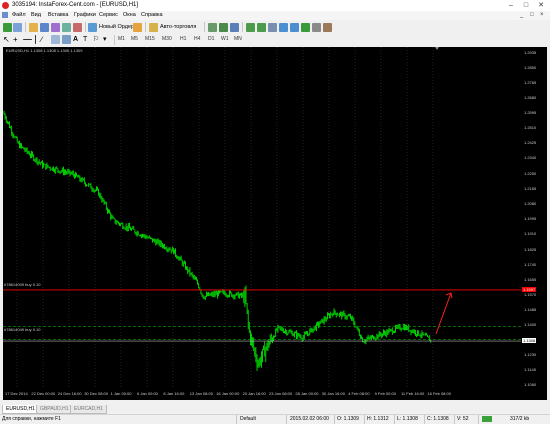  What do you see at coordinates (137, 27) in the screenshot?
I see `metaeditor-icon` at bounding box center [137, 27].